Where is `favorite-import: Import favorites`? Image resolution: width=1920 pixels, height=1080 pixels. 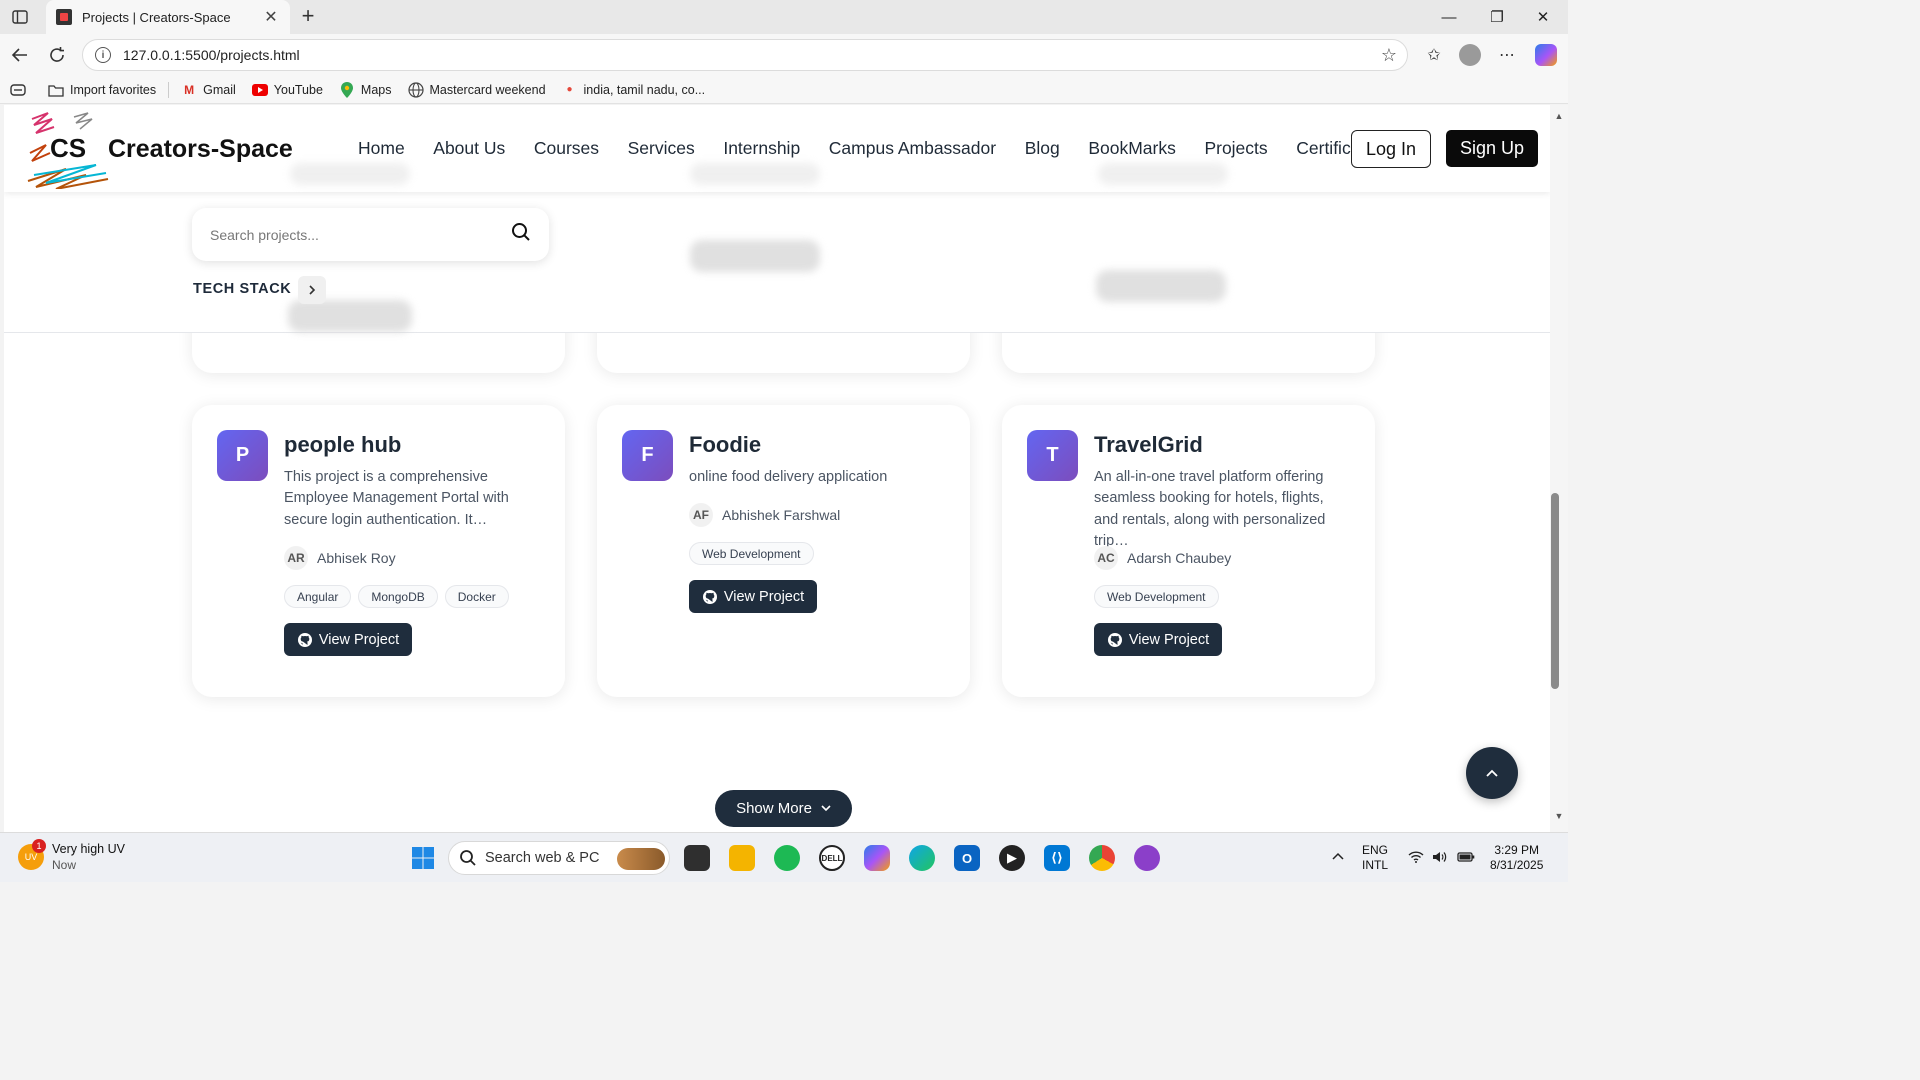 favorite-import: Import favorites is located at coordinates (102, 90).